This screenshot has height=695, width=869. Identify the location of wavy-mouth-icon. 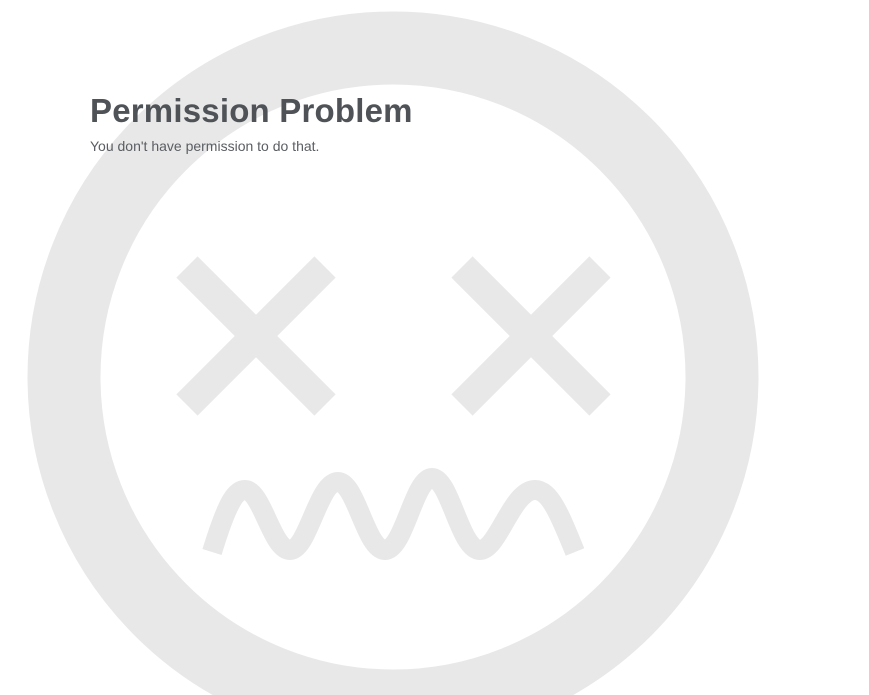
(393, 514).